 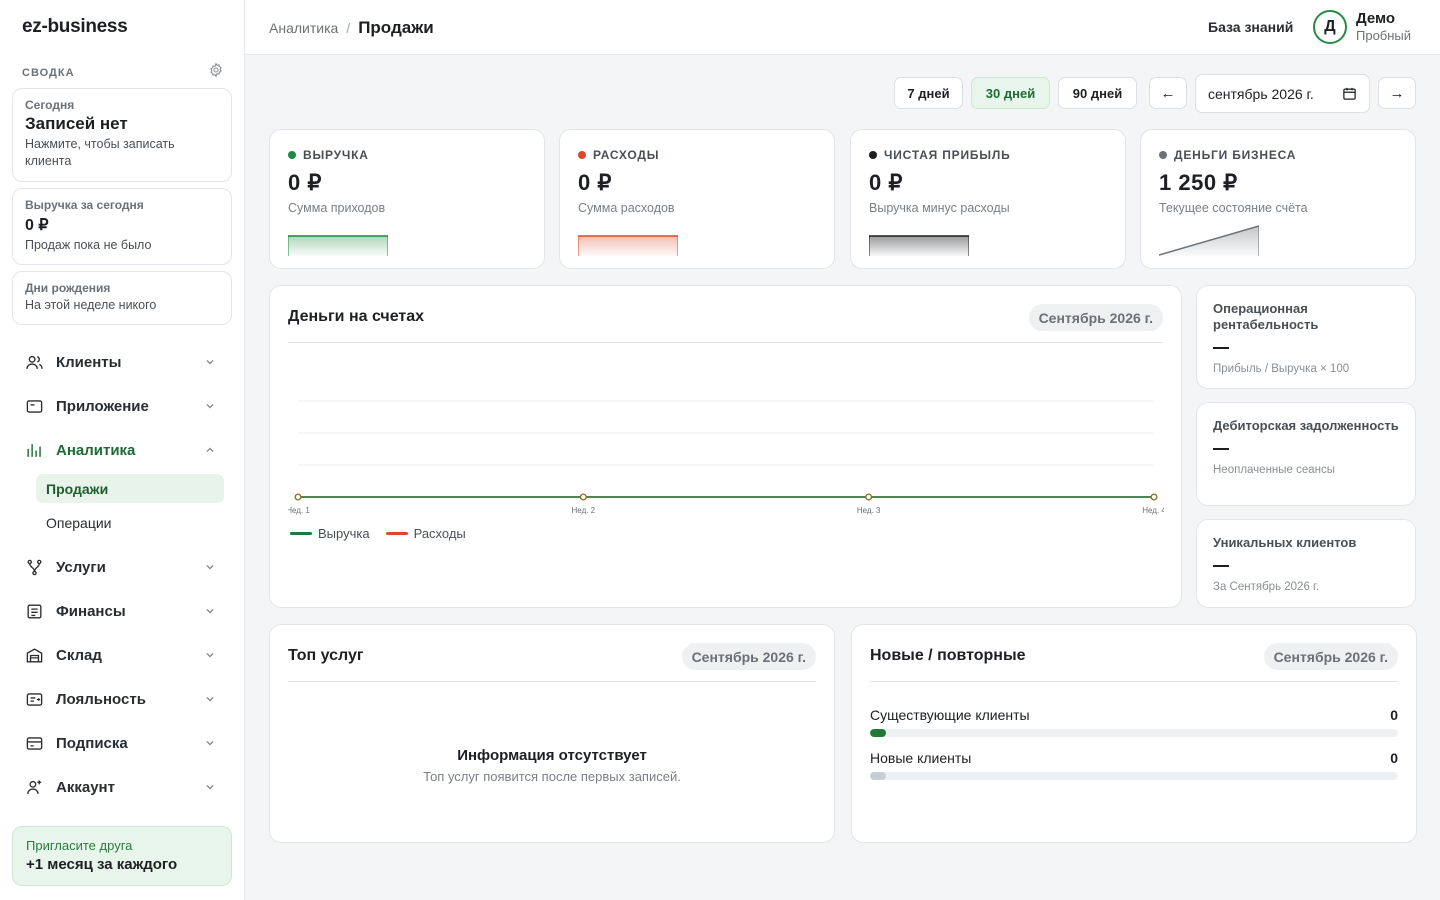 I want to click on breadcrumb: Аналитика / Продажи, so click(x=351, y=28).